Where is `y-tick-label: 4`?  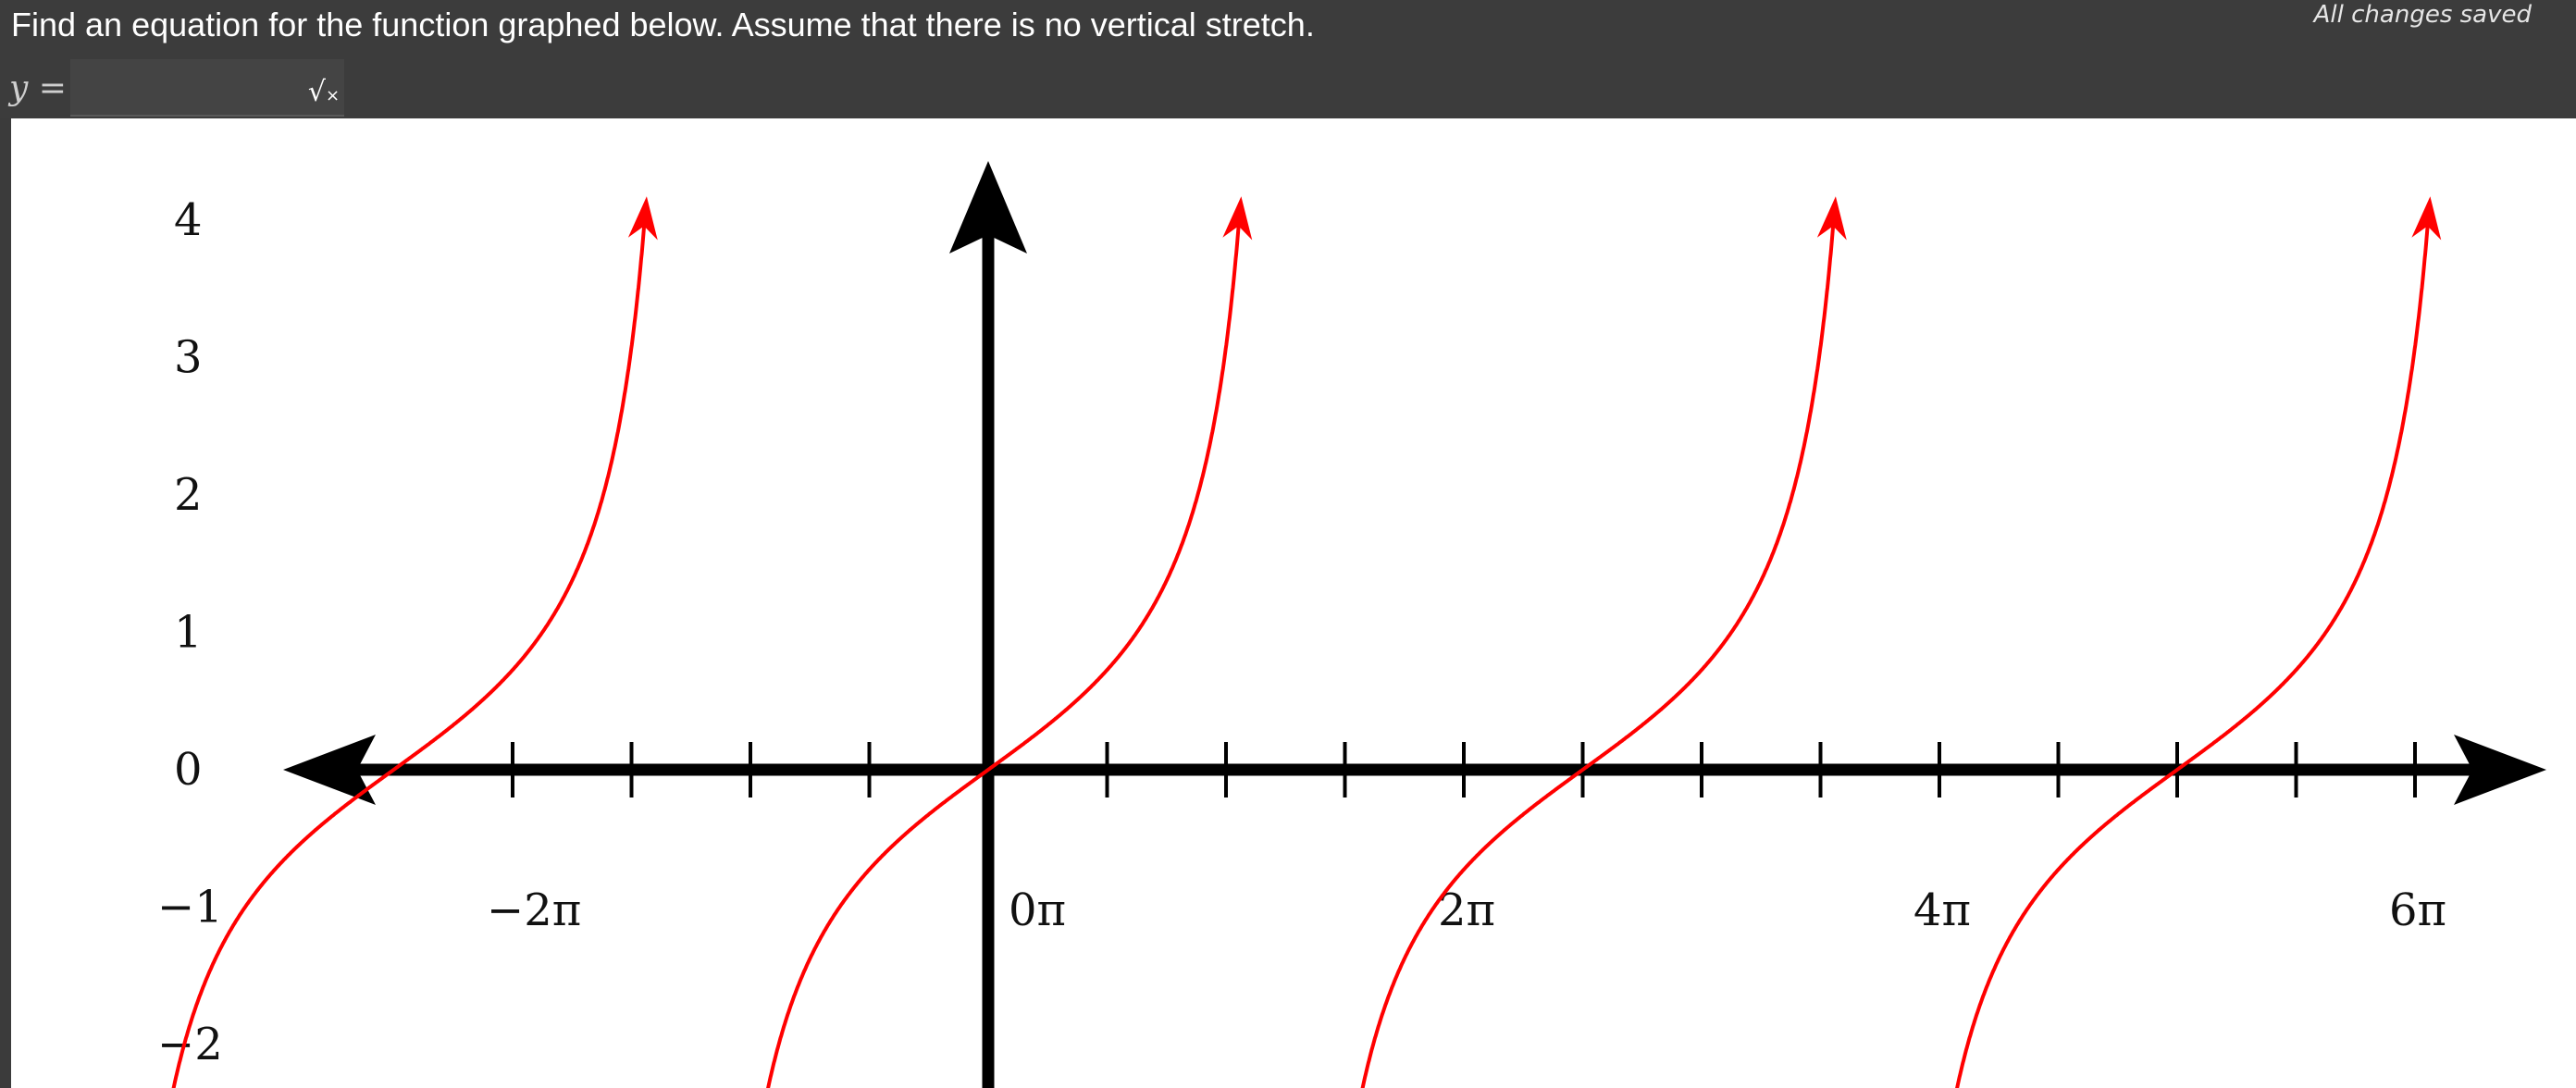 y-tick-label: 4 is located at coordinates (188, 220).